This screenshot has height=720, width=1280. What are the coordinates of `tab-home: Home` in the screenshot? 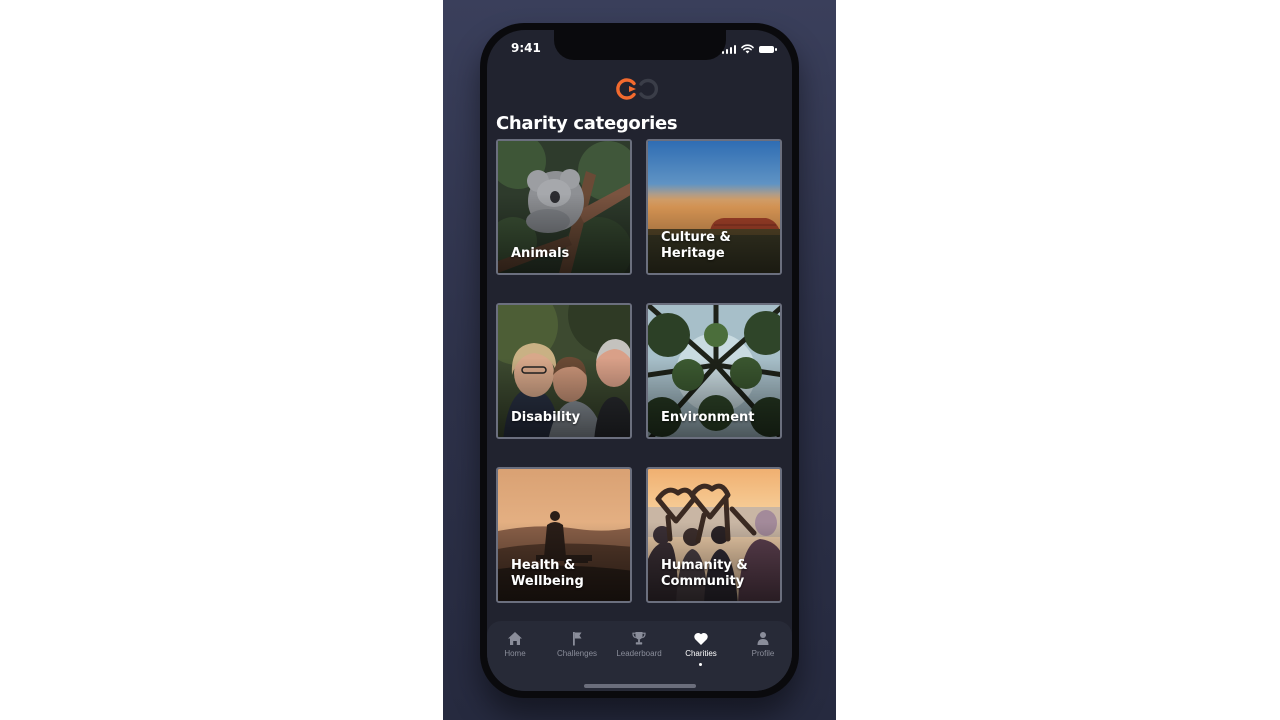 It's located at (516, 644).